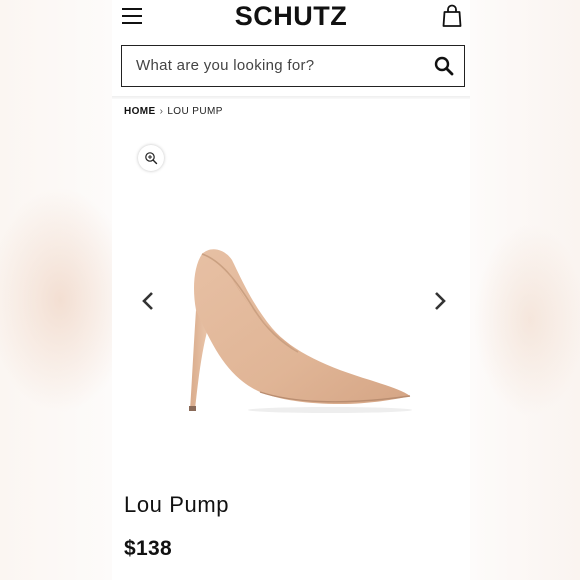 The image size is (580, 580). What do you see at coordinates (195, 111) in the screenshot?
I see `breadcrumb-current: LOU PUMP` at bounding box center [195, 111].